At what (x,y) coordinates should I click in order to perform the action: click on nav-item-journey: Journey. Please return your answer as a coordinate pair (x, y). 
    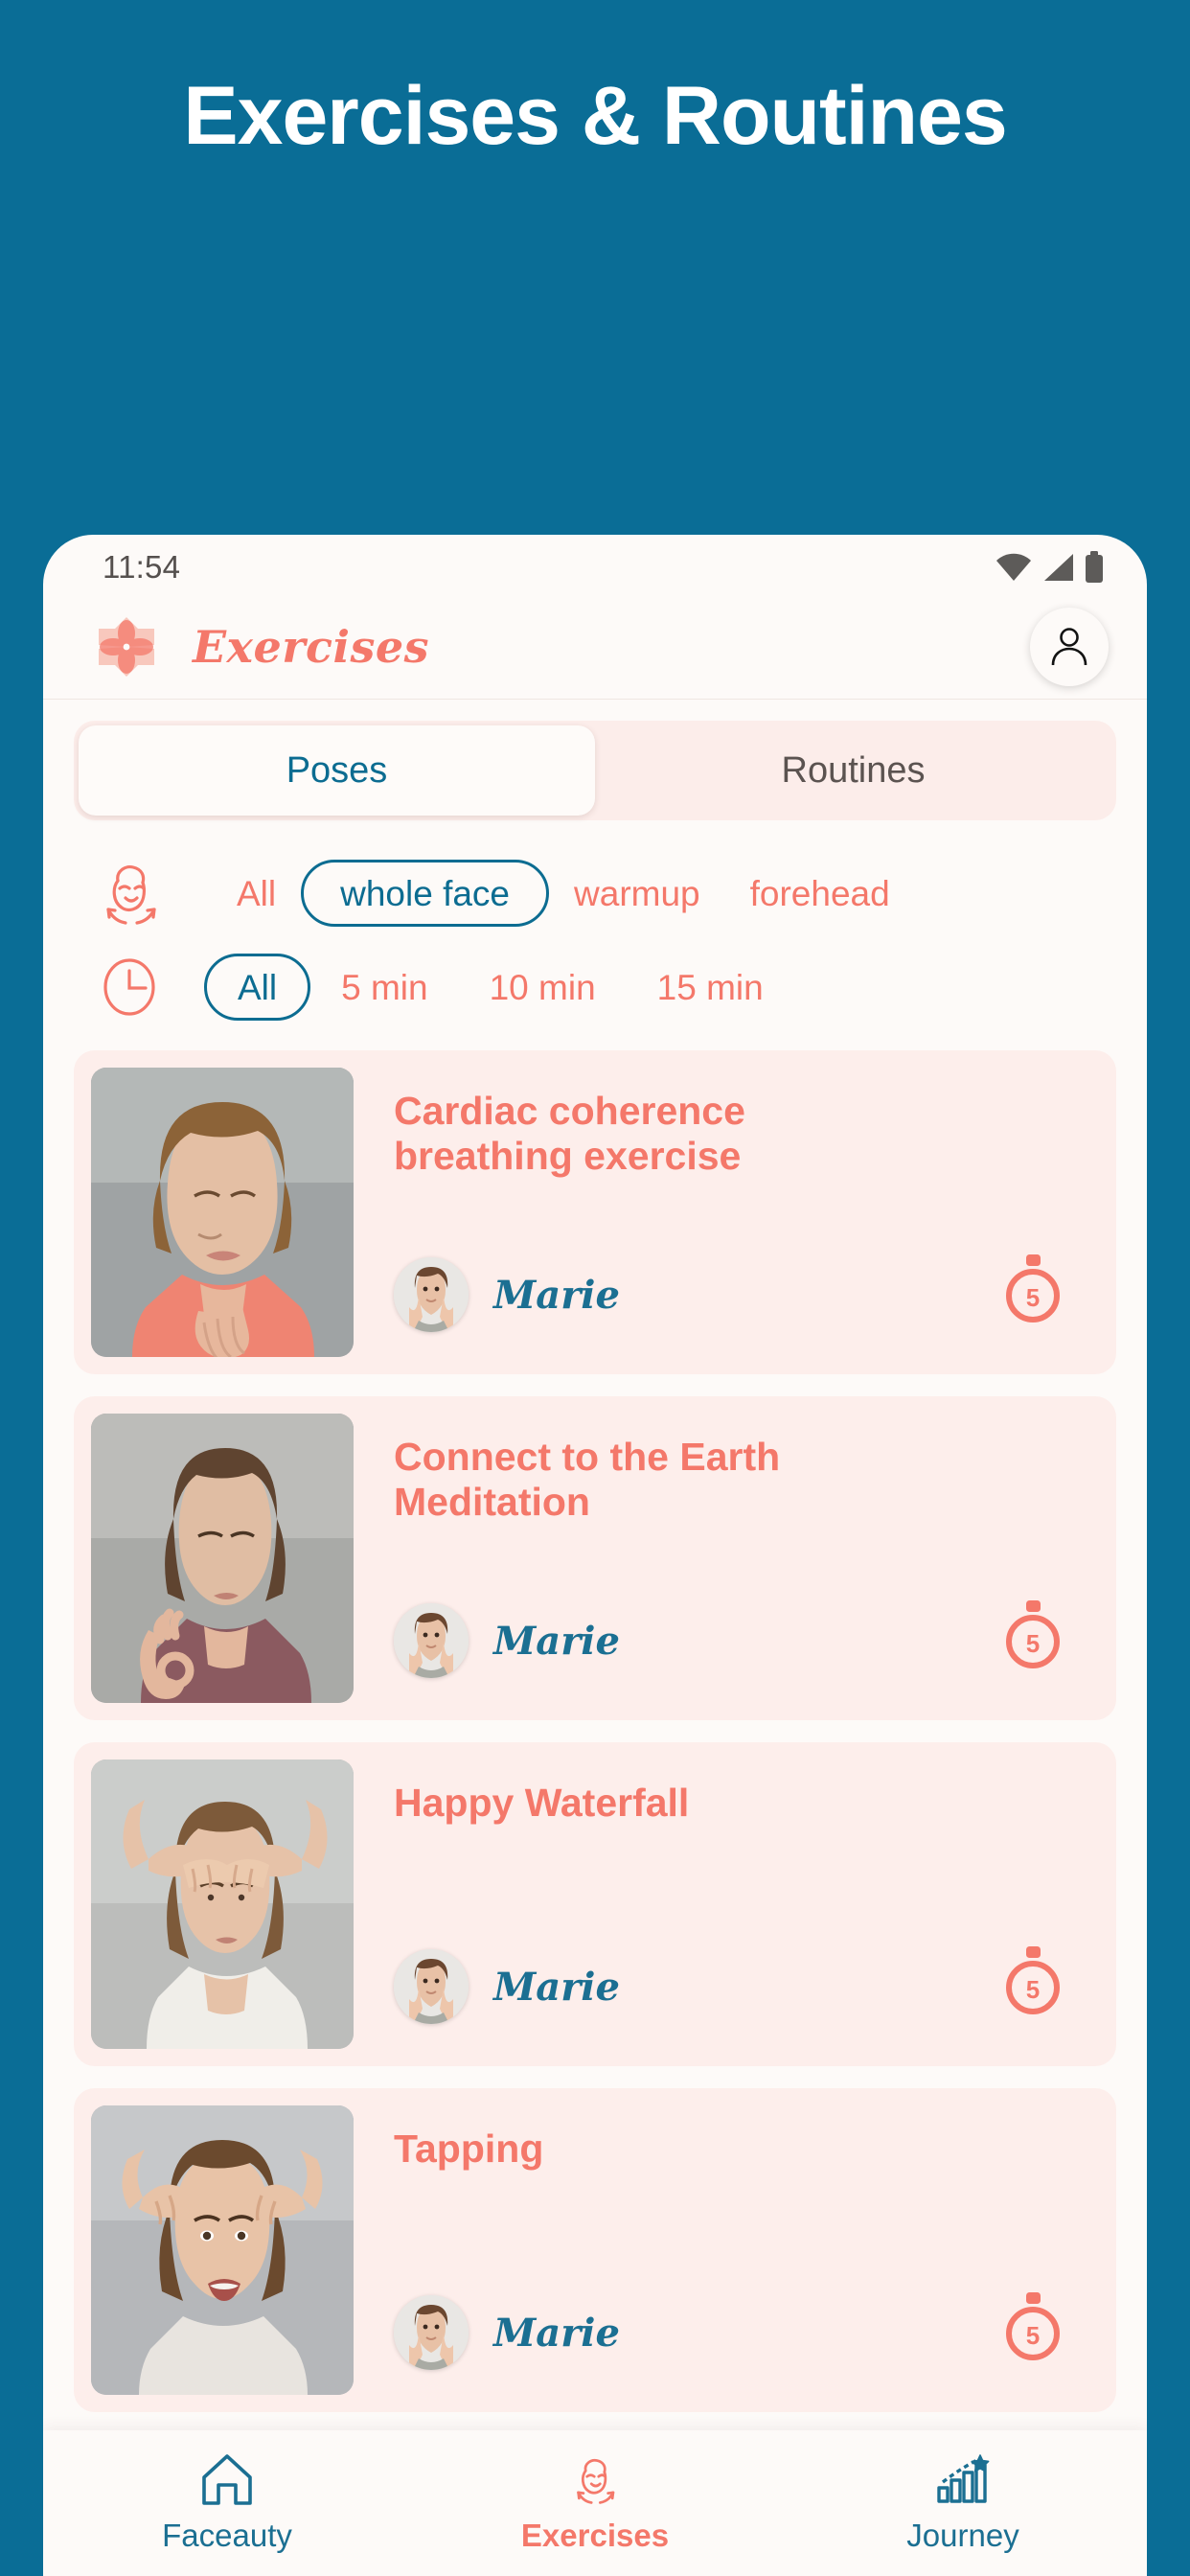
    Looking at the image, I should click on (963, 2503).